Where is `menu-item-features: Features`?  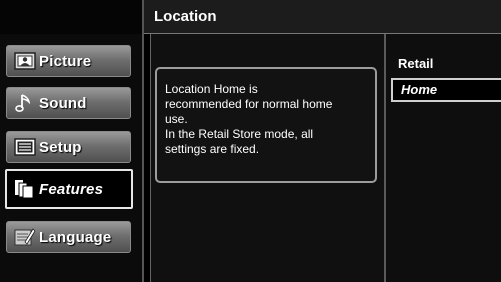
menu-item-features: Features is located at coordinates (69, 189).